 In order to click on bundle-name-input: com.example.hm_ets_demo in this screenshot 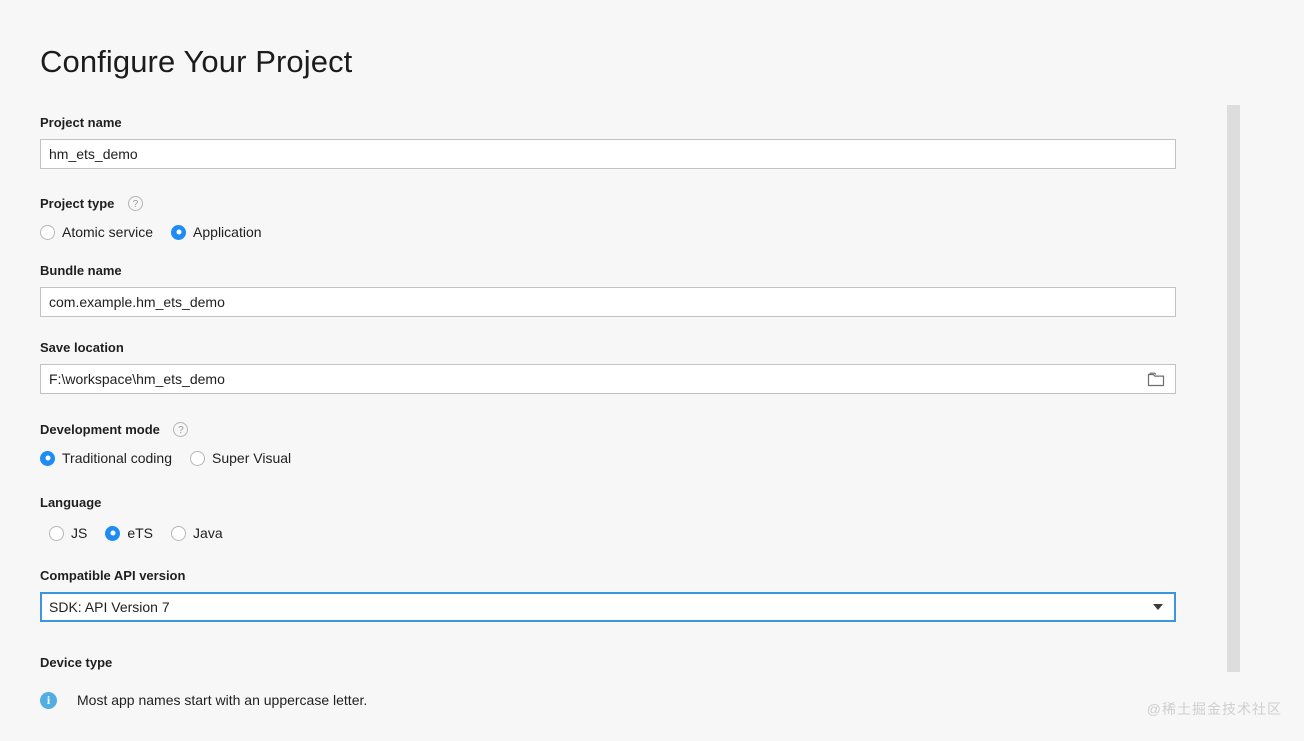, I will do `click(608, 302)`.